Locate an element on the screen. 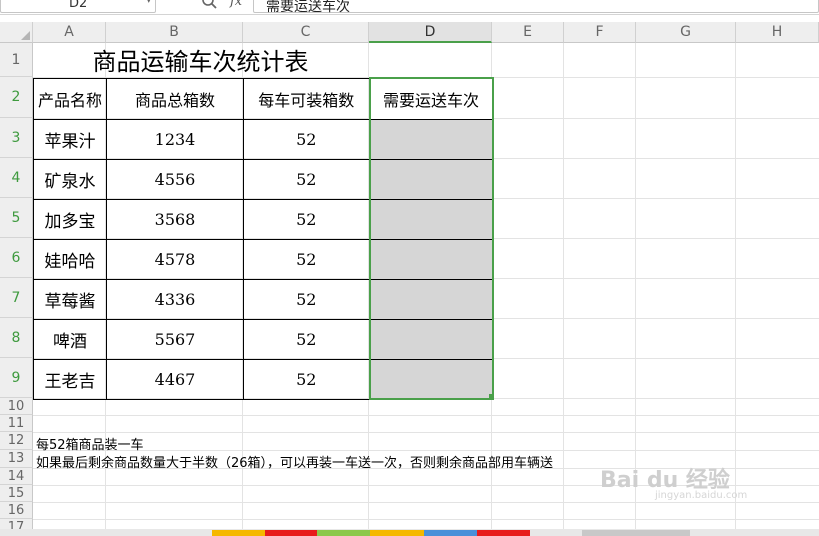  column-header-g: G is located at coordinates (686, 32).